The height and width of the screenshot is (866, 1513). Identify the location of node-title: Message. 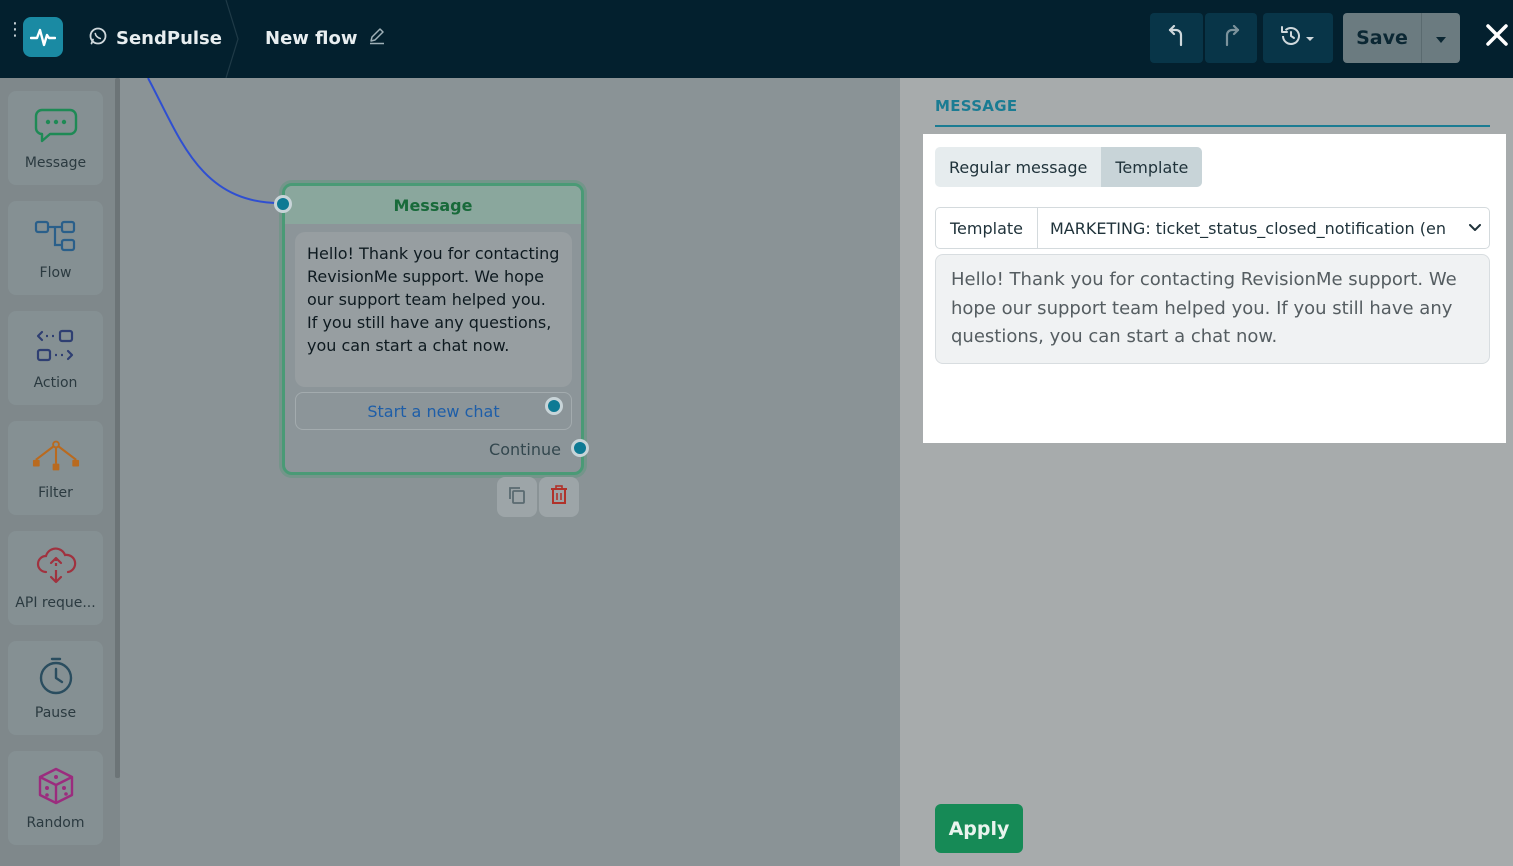
(433, 205).